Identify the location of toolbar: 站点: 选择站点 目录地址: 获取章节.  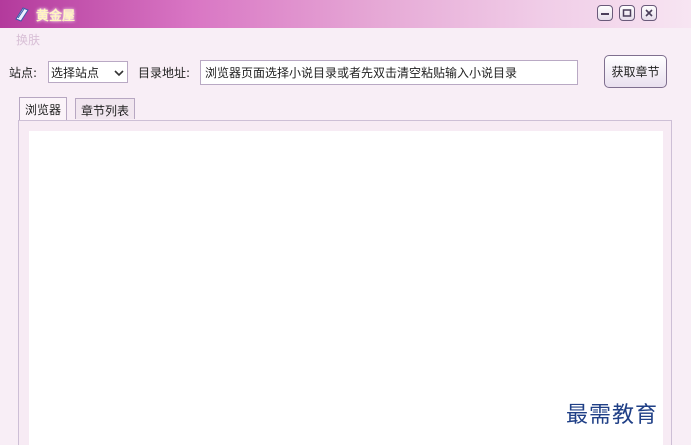
(345, 73).